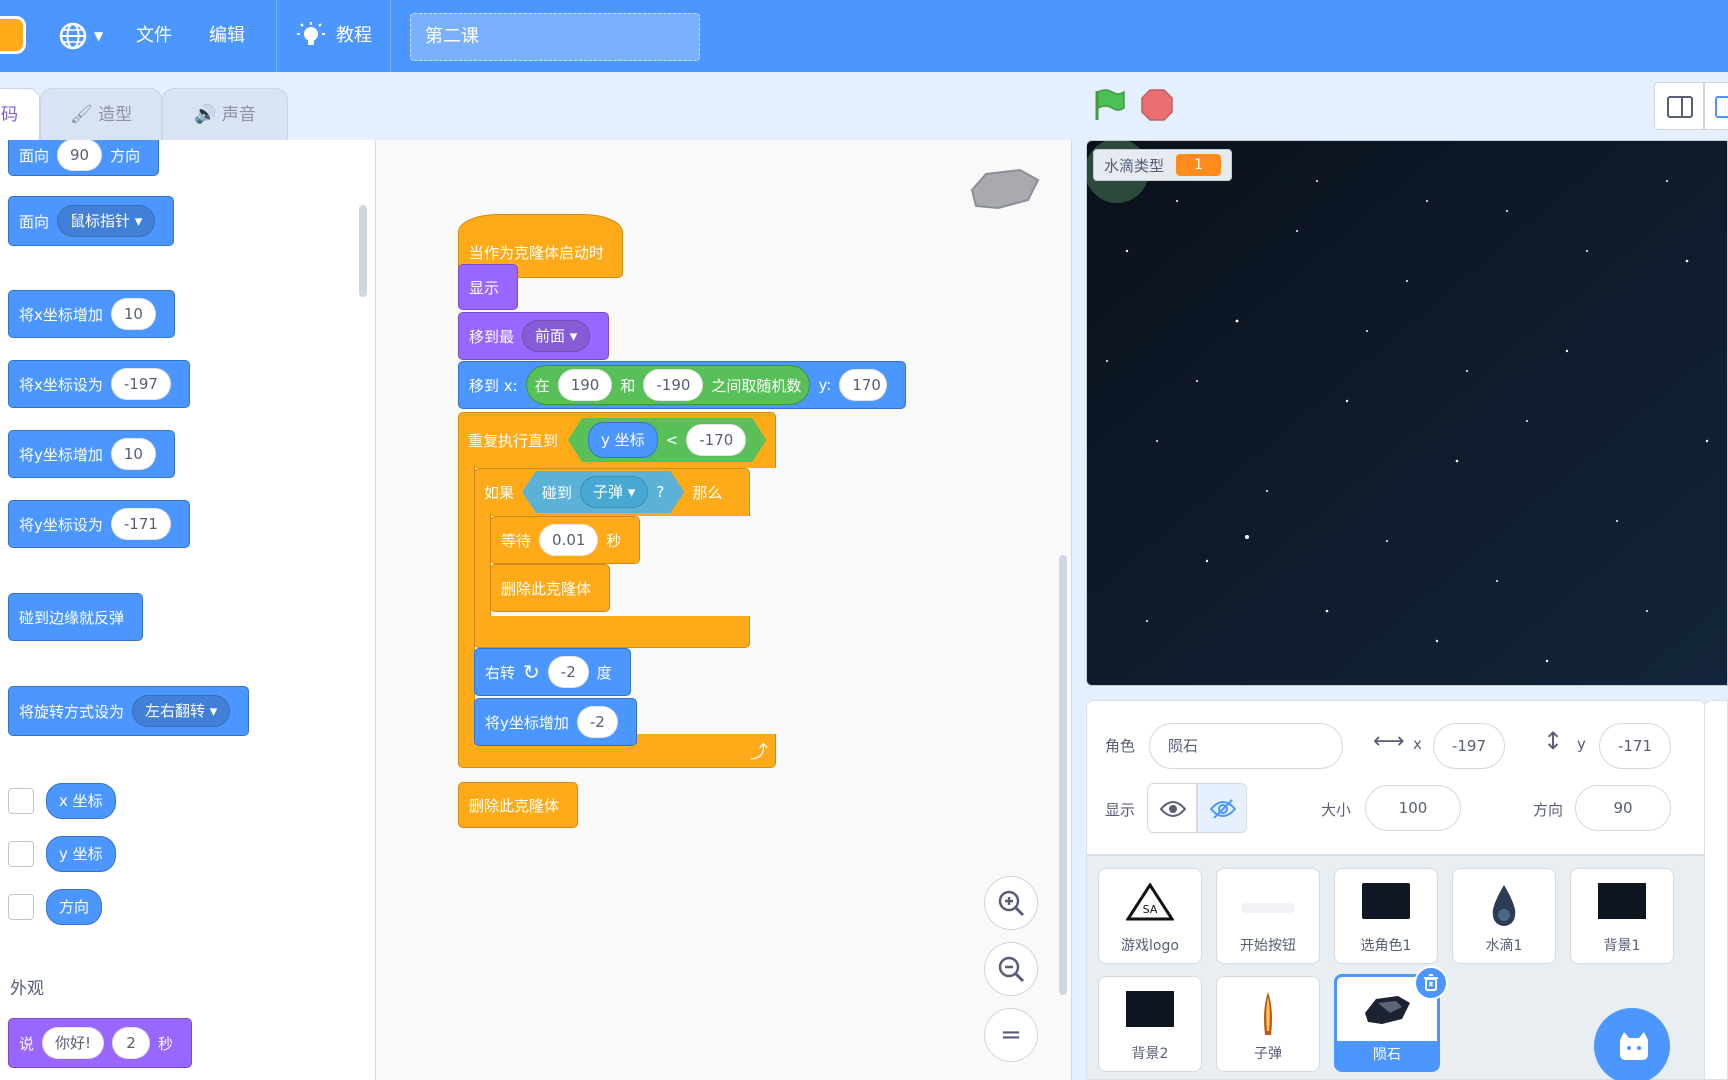 The image size is (1728, 1080). Describe the element at coordinates (61, 384) in the screenshot. I see `block-label: 将x坐标设为` at that location.